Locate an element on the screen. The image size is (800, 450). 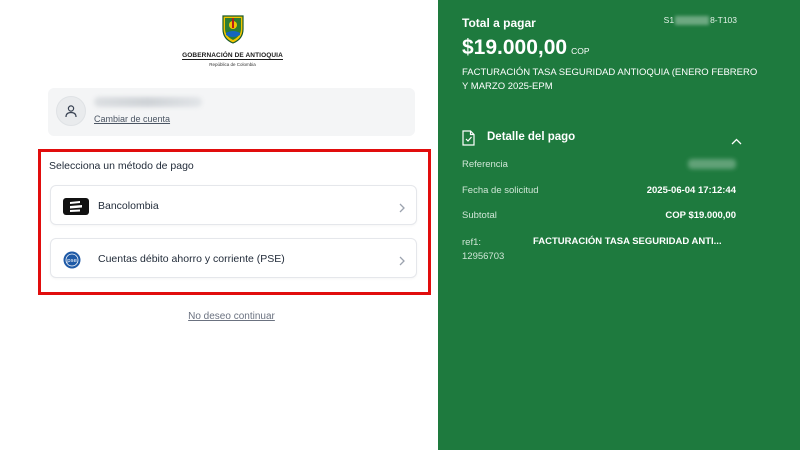
total-amount: $19.000,00 COP is located at coordinates (526, 48).